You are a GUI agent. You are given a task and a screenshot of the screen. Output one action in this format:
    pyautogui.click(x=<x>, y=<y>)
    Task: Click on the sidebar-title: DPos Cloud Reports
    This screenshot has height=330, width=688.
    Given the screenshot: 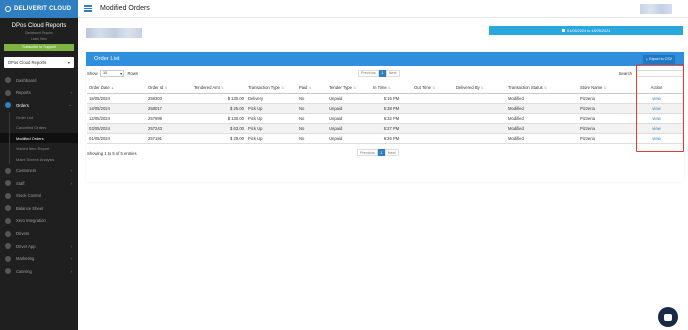 What is the action you would take?
    pyautogui.click(x=39, y=26)
    